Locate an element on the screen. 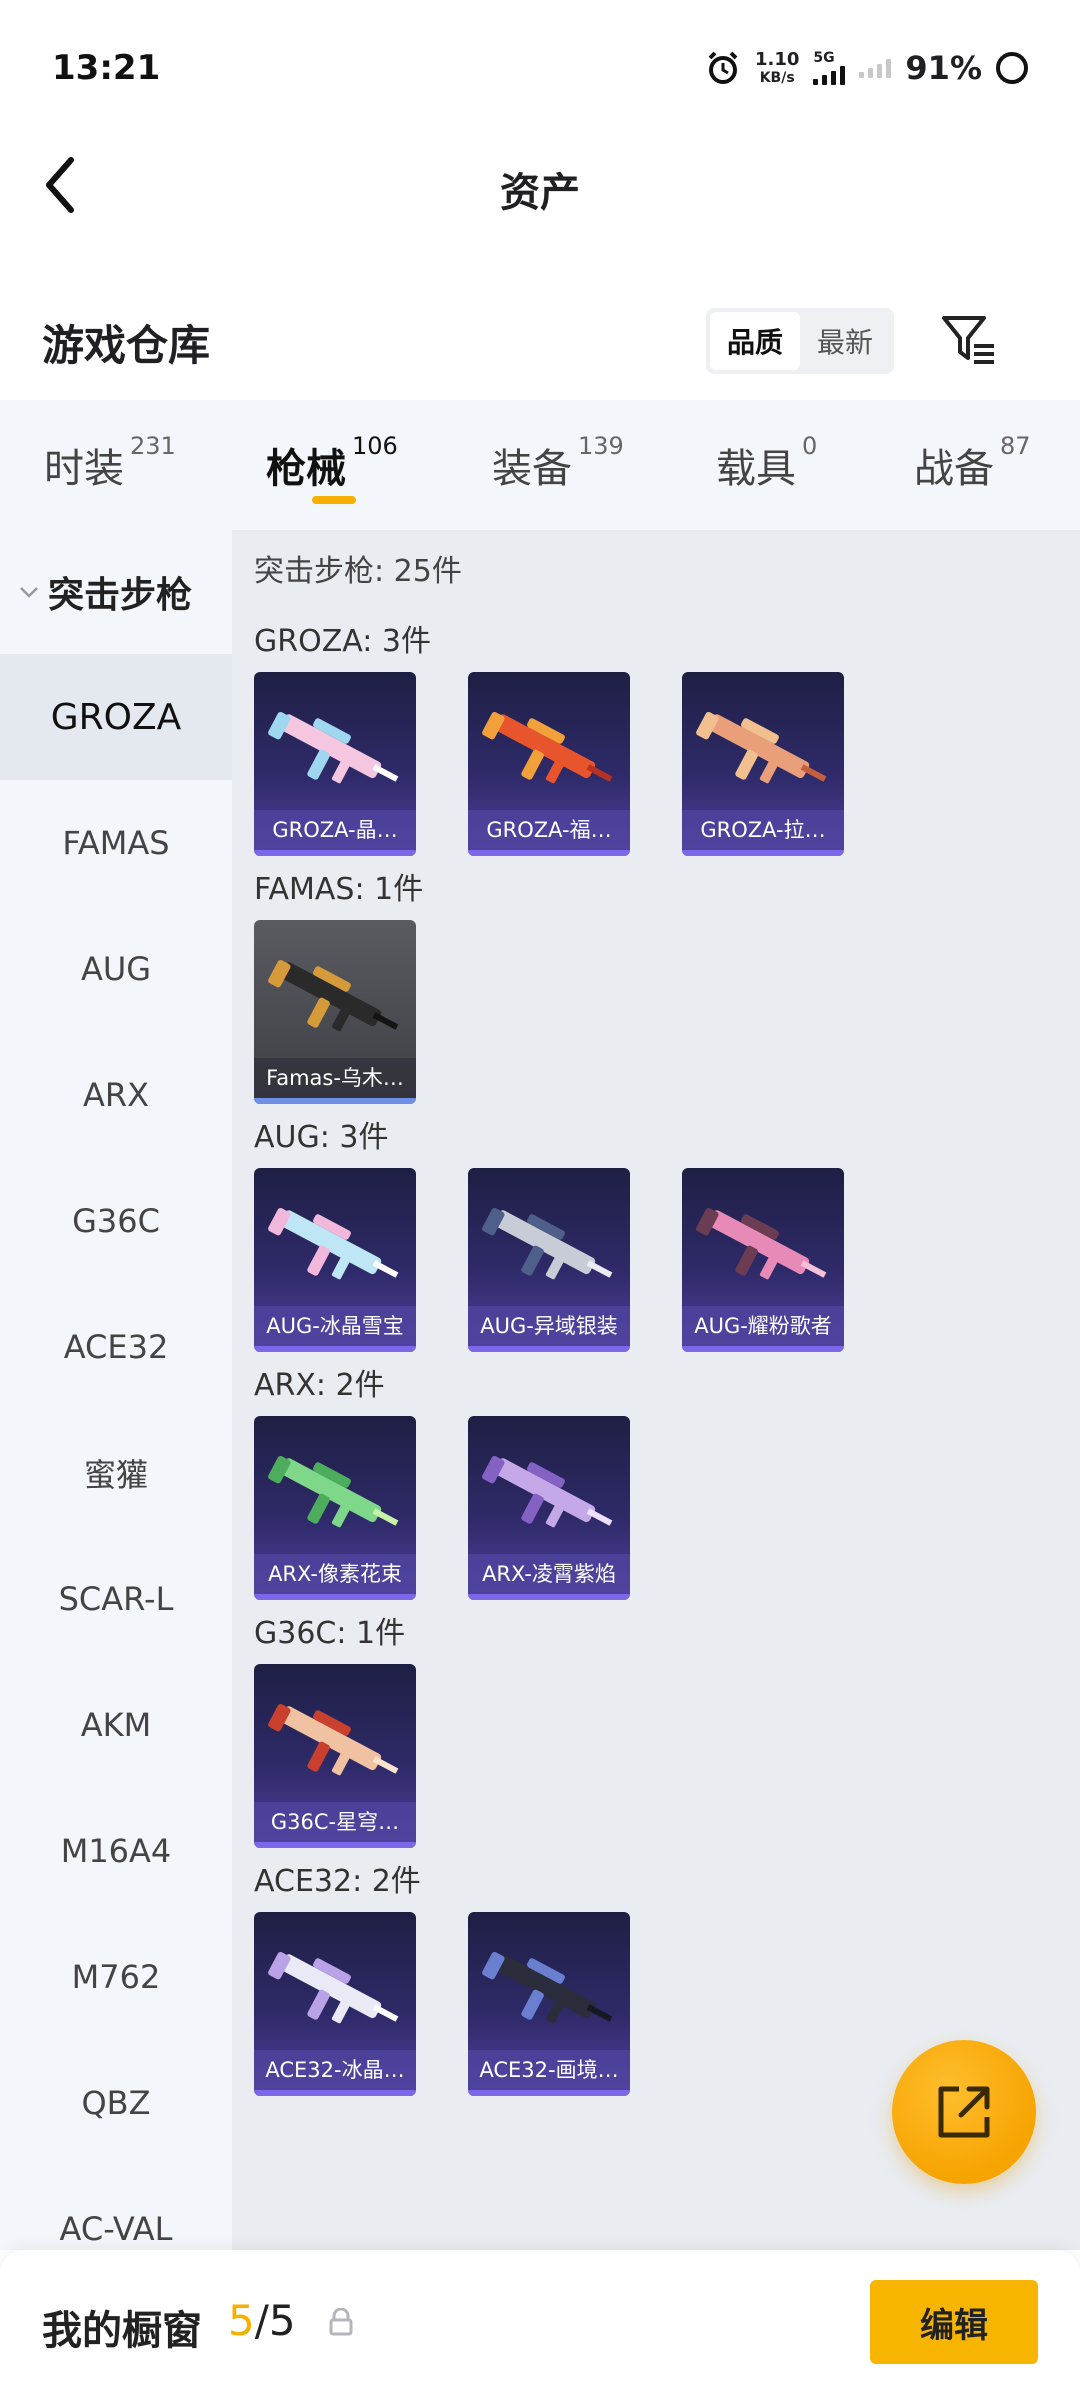  sidebar-item-aug: AUG is located at coordinates (116, 969).